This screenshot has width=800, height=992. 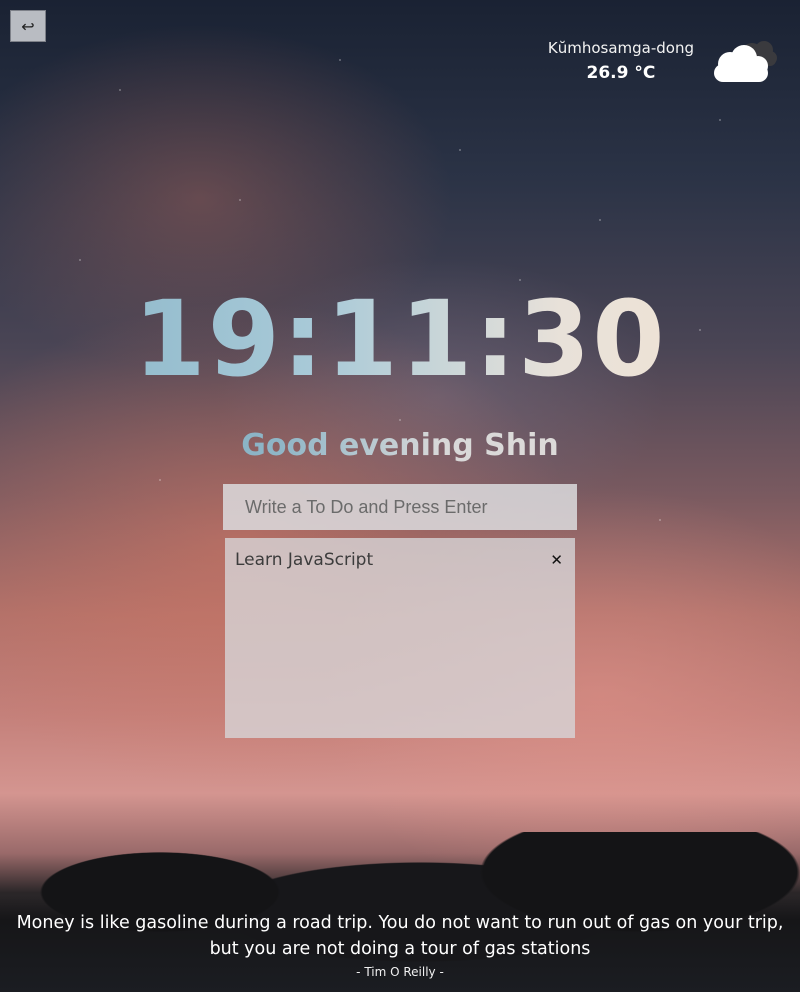 What do you see at coordinates (664, 61) in the screenshot?
I see `weather-widget: Kŭmhosamga-dong 26.9 °C` at bounding box center [664, 61].